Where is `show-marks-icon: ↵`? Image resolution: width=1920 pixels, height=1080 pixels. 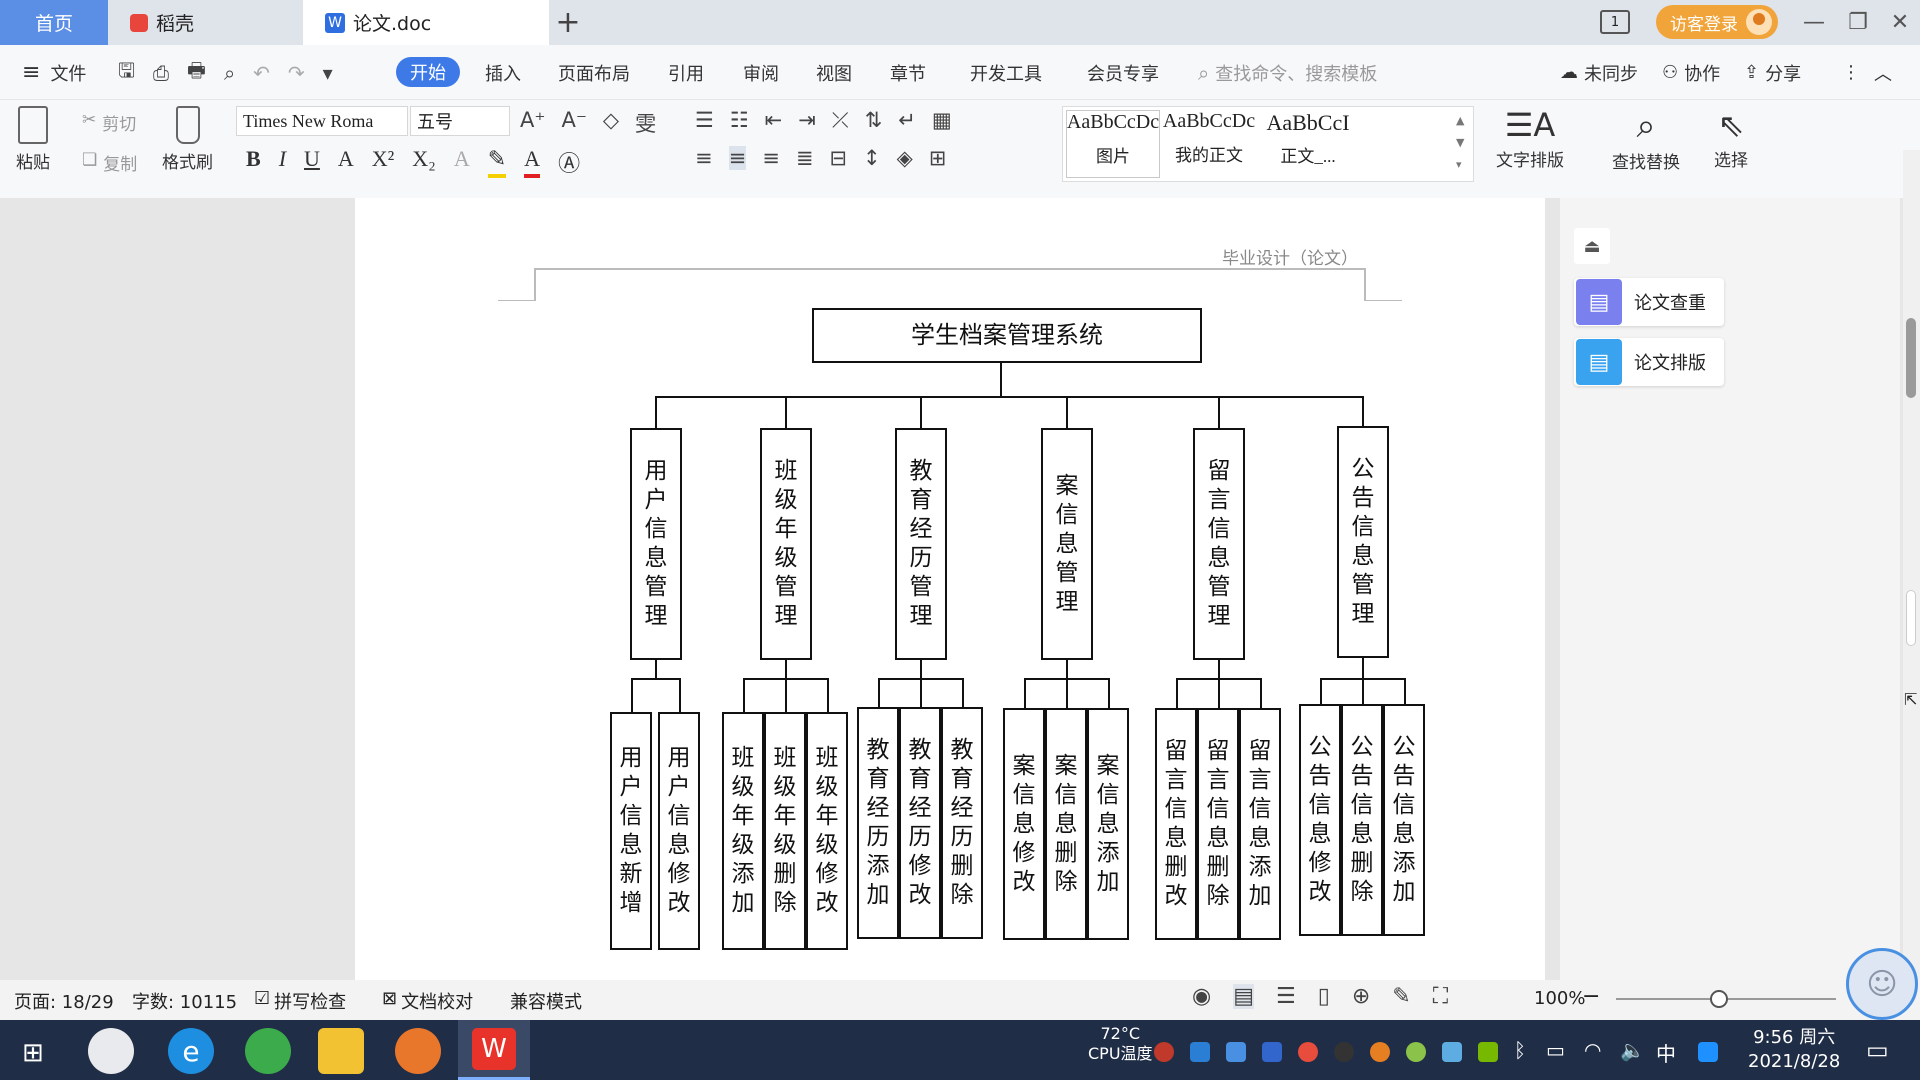
show-marks-icon: ↵ is located at coordinates (907, 120).